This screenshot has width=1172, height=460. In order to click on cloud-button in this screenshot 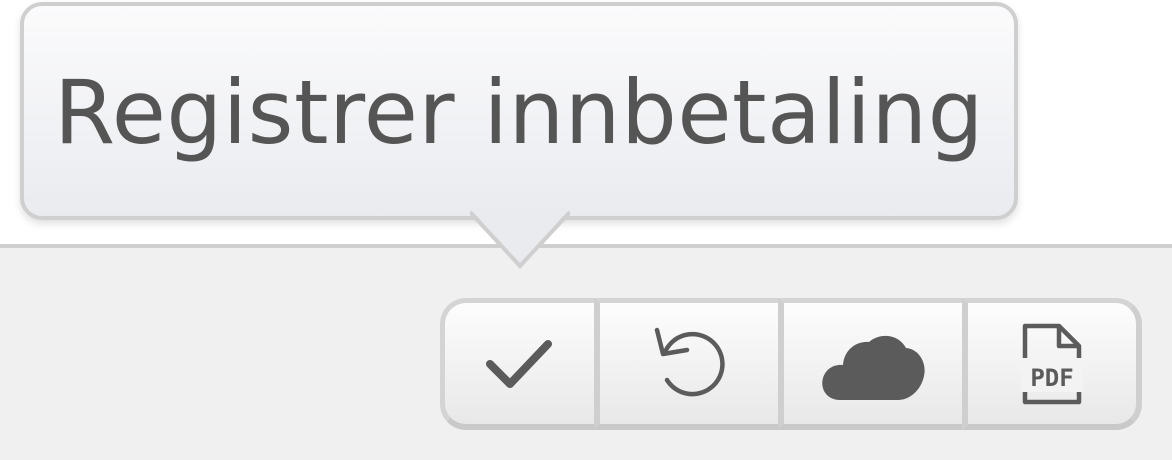, I will do `click(870, 364)`.